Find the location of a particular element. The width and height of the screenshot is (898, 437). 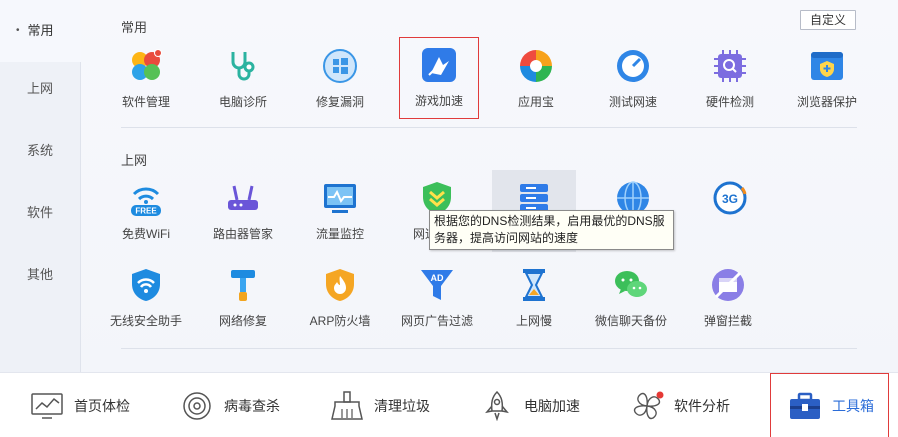

nav-label: 电脑加速 is located at coordinates (552, 405).